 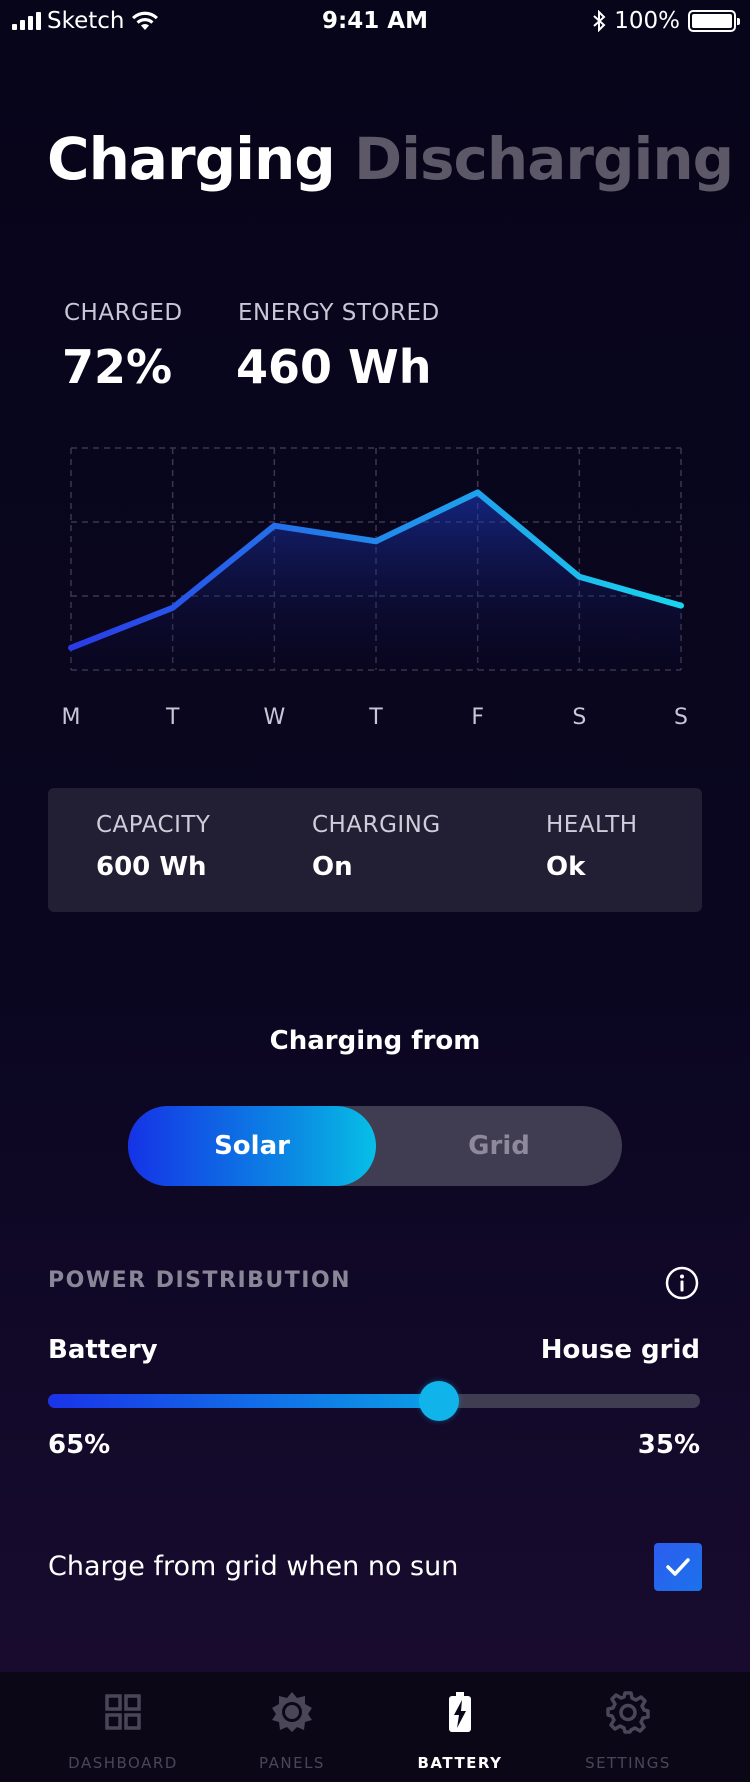 I want to click on gear-icon, so click(x=628, y=1712).